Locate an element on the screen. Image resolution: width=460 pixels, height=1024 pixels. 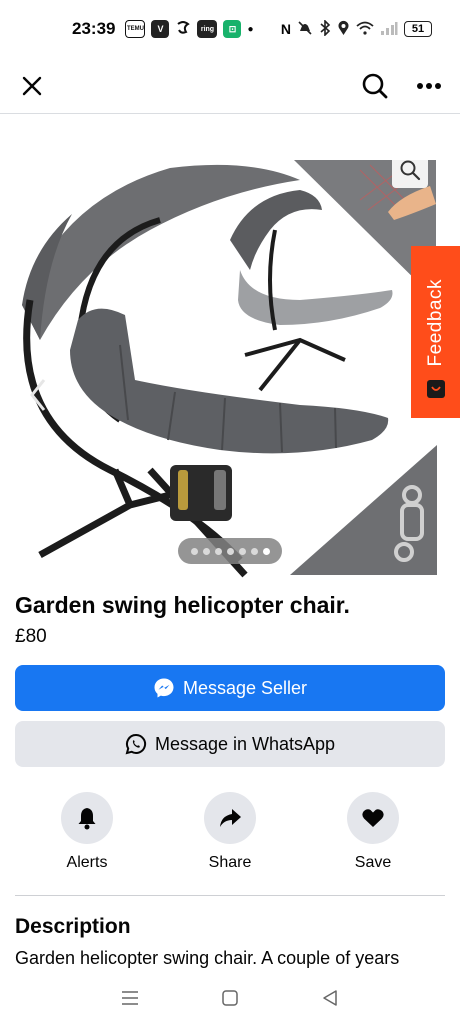
zoom-button is located at coordinates (410, 170).